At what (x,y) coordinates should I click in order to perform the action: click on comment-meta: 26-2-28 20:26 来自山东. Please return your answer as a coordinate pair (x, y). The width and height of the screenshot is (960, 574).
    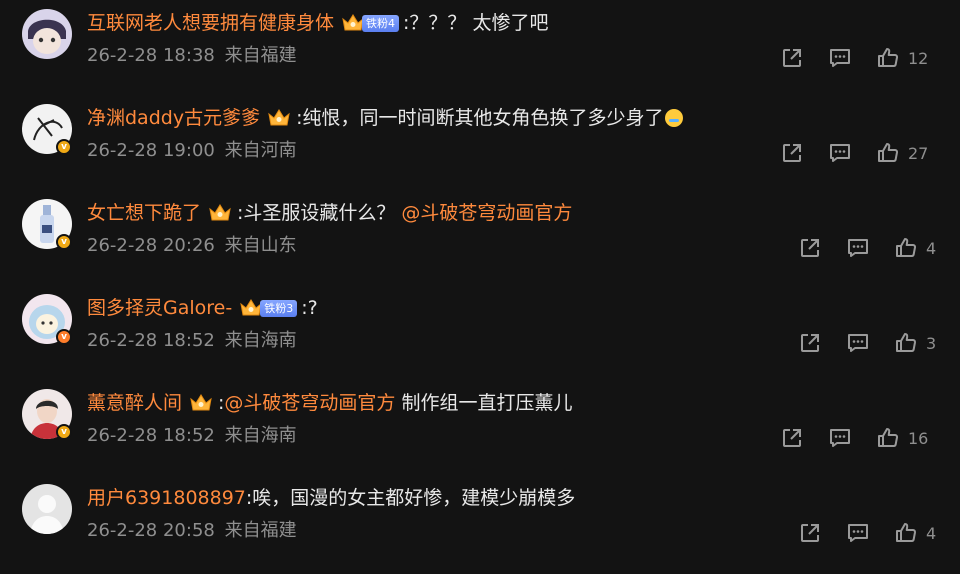
    Looking at the image, I should click on (192, 246).